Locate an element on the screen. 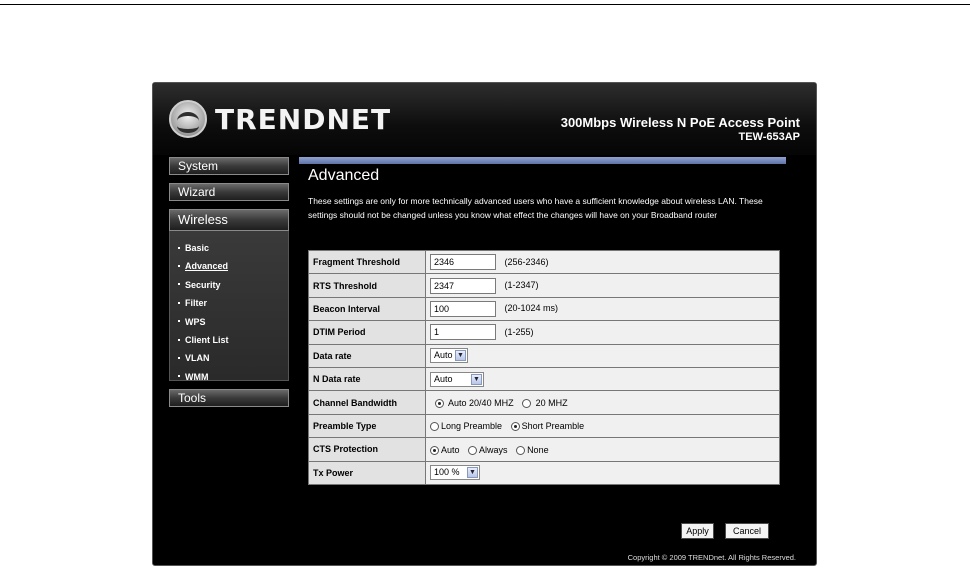  n-data-rate-select: Auto ▼ is located at coordinates (457, 379).